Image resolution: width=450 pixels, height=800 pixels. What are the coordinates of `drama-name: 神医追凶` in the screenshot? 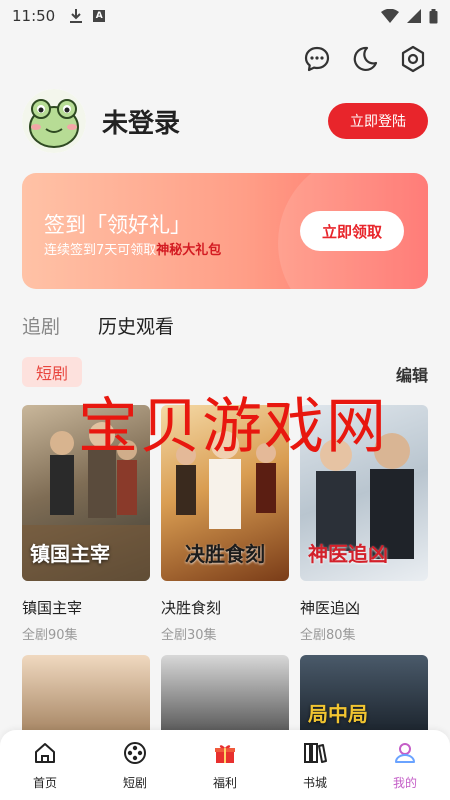 It's located at (330, 608).